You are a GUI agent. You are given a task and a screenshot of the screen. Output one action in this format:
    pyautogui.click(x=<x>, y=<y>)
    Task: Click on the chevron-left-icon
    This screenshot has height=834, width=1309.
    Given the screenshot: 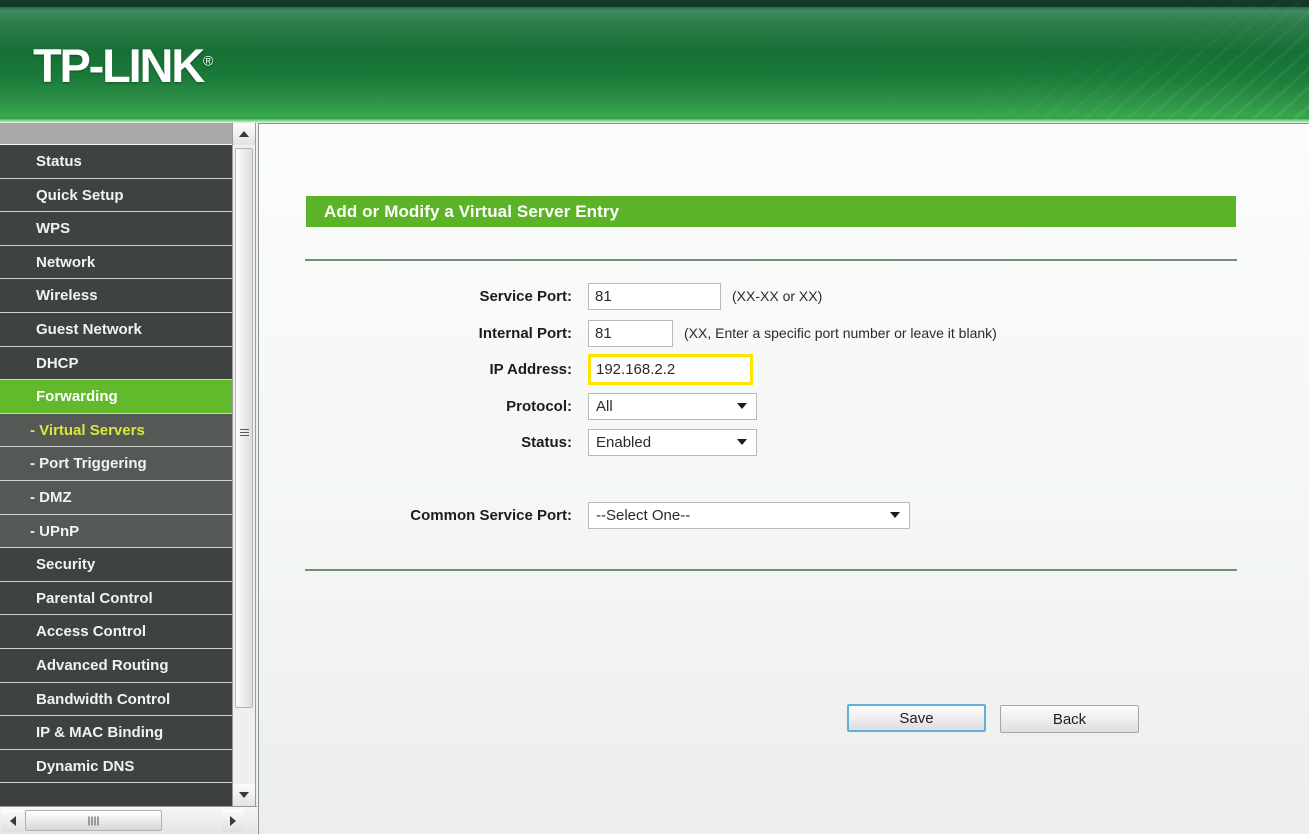 What is the action you would take?
    pyautogui.click(x=13, y=820)
    